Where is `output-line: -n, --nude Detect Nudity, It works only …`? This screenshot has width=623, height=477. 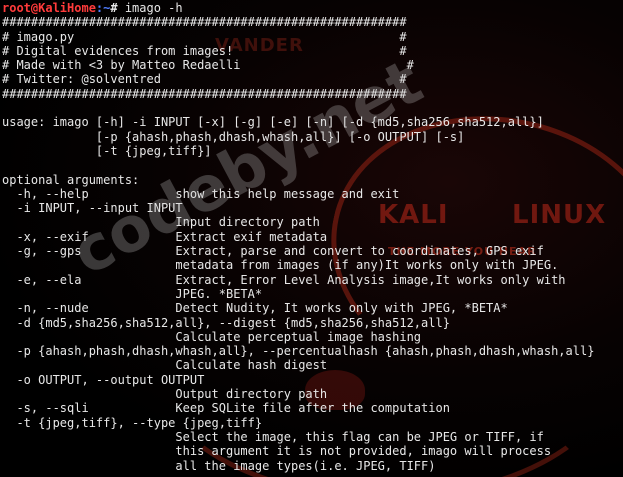
output-line: -n, --nude Detect Nudity, It works only … is located at coordinates (255, 308).